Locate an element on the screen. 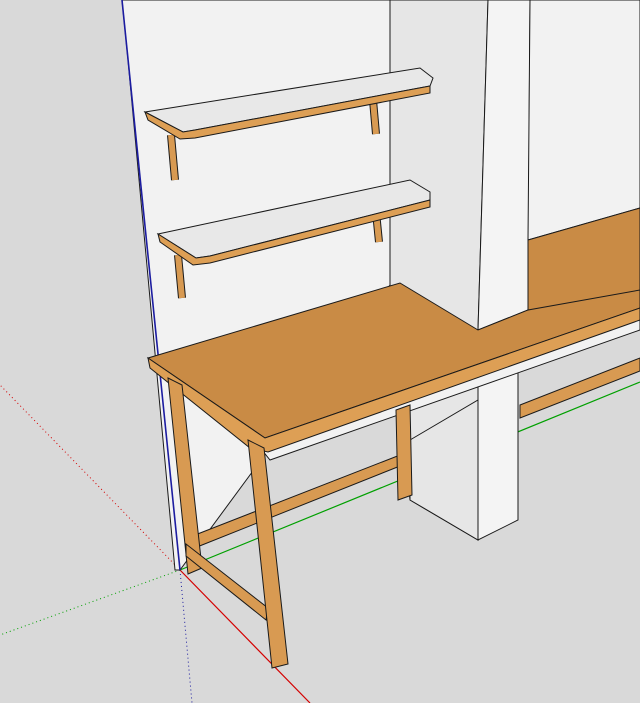 The width and height of the screenshot is (640, 703). red-axis-dotted is located at coordinates (90, 477).